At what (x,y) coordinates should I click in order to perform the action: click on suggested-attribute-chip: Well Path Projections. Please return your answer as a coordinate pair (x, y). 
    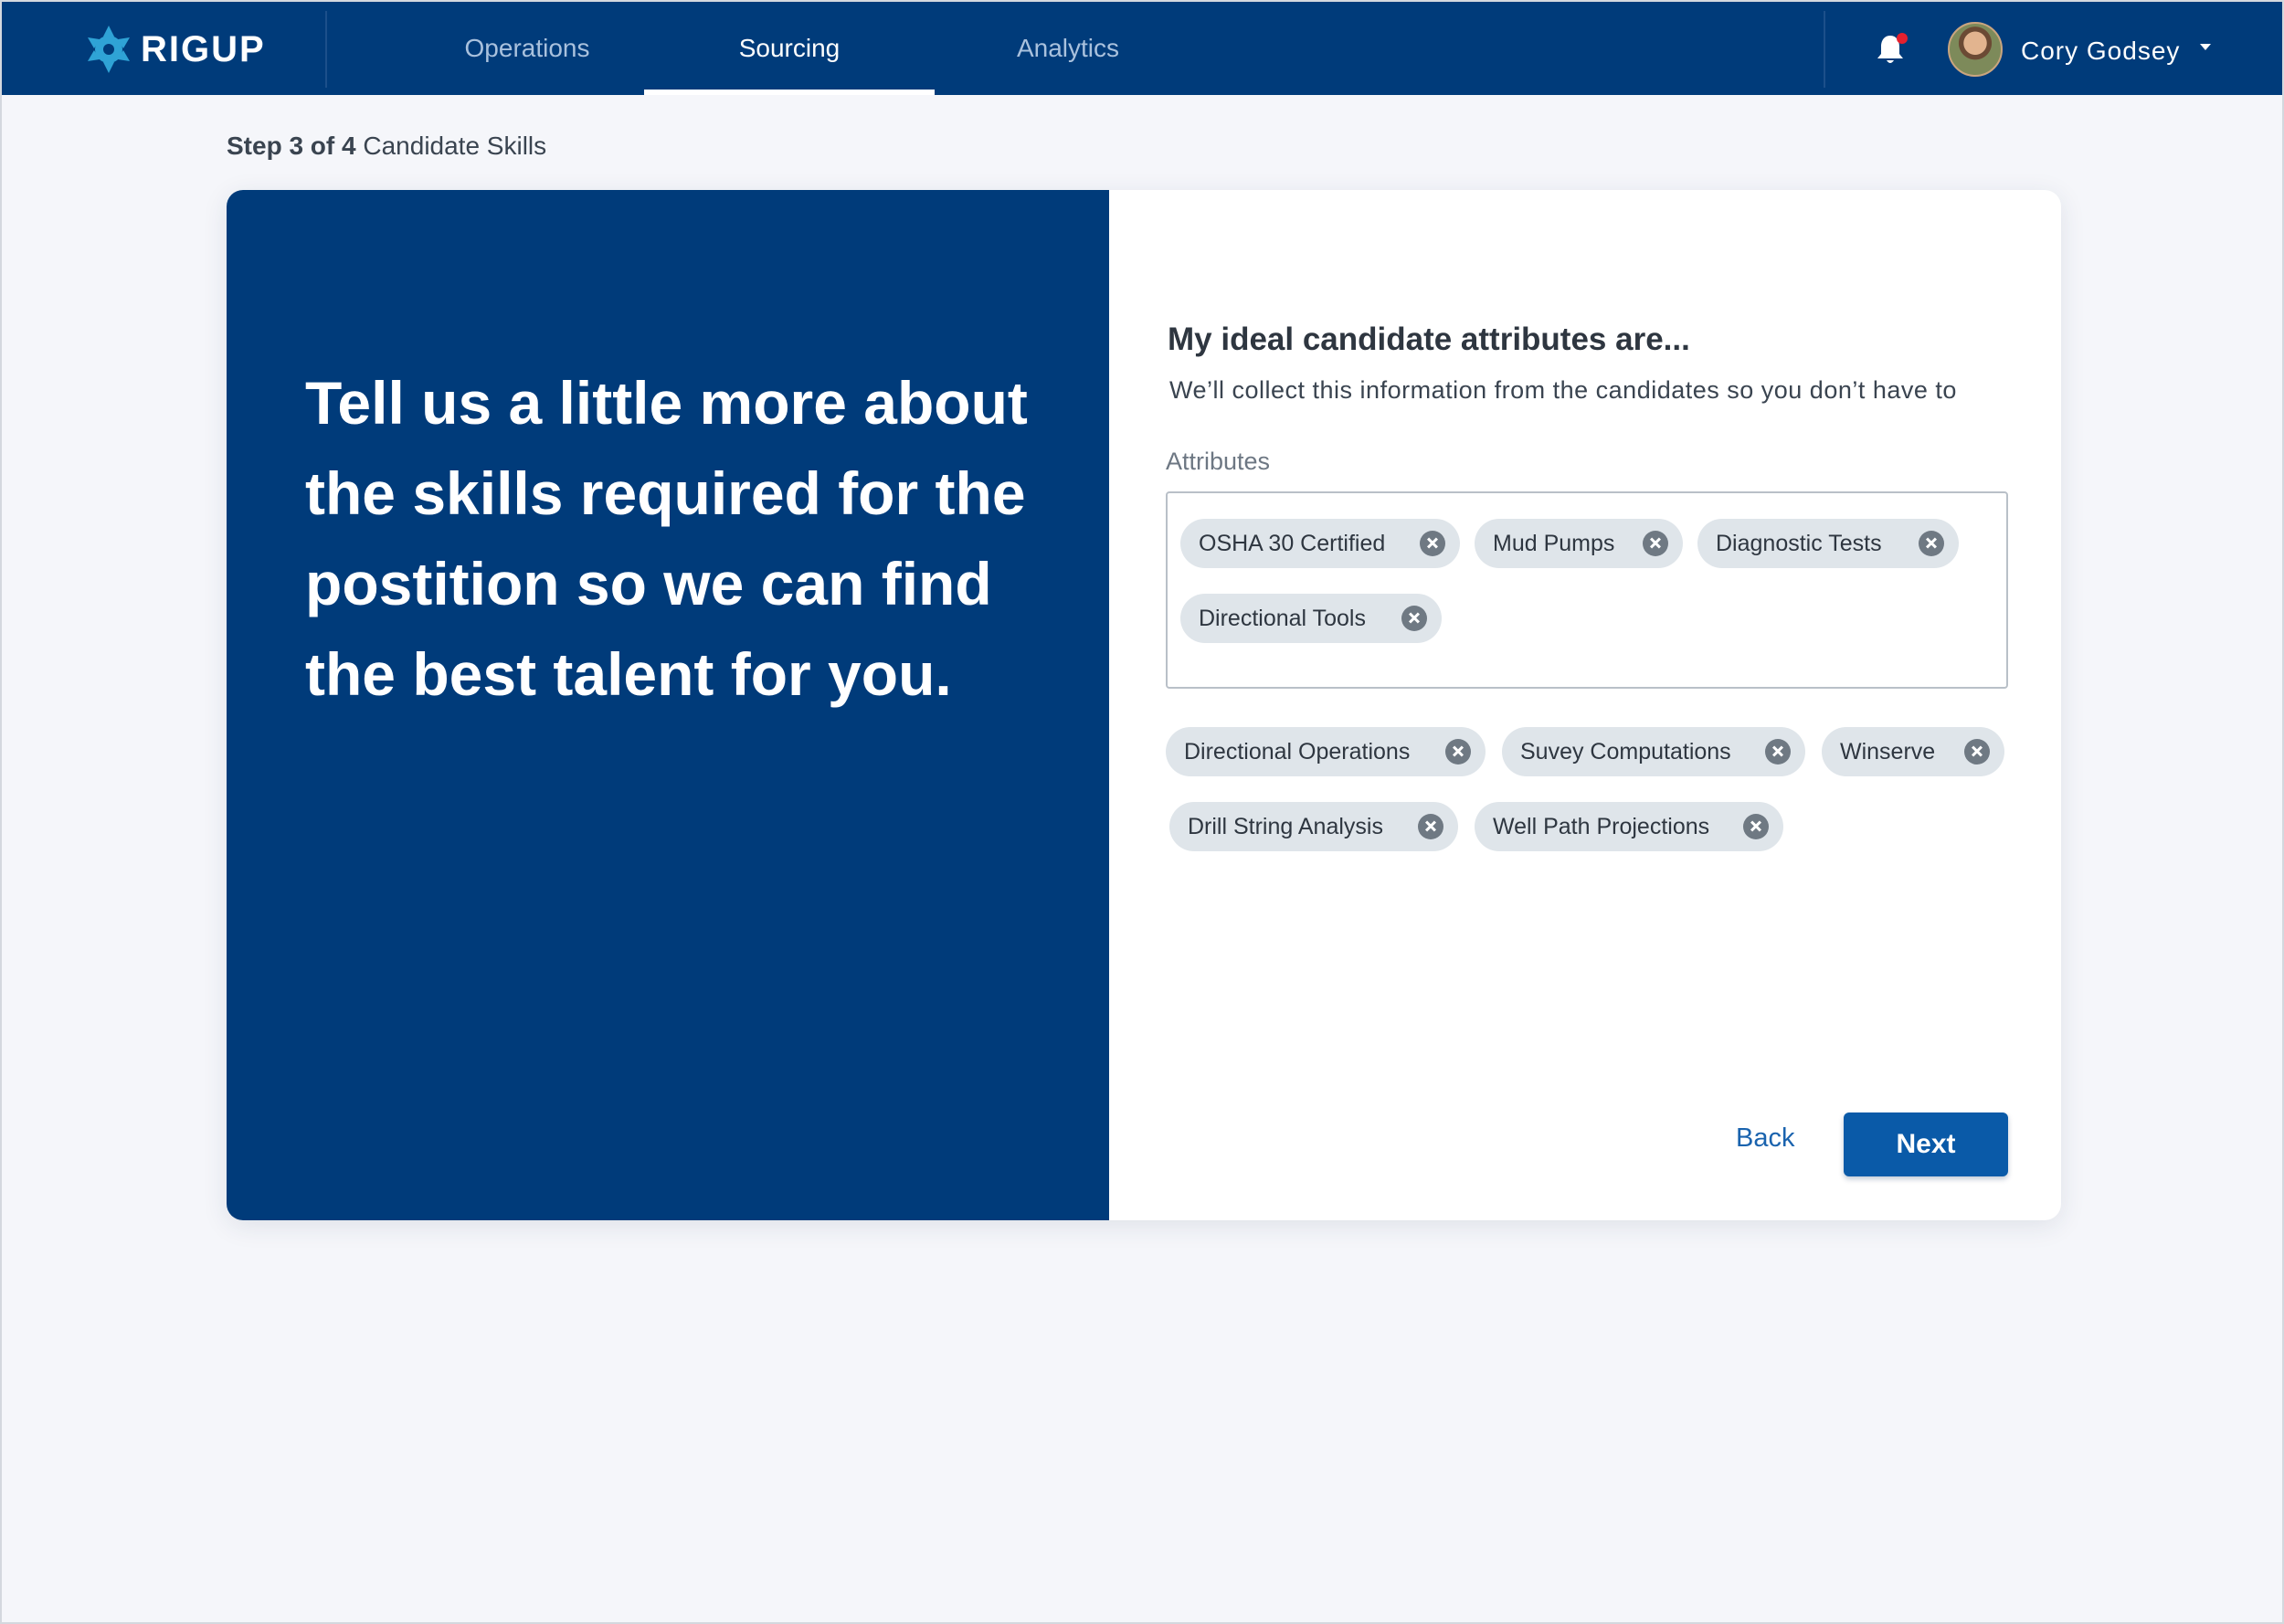
    Looking at the image, I should click on (1629, 826).